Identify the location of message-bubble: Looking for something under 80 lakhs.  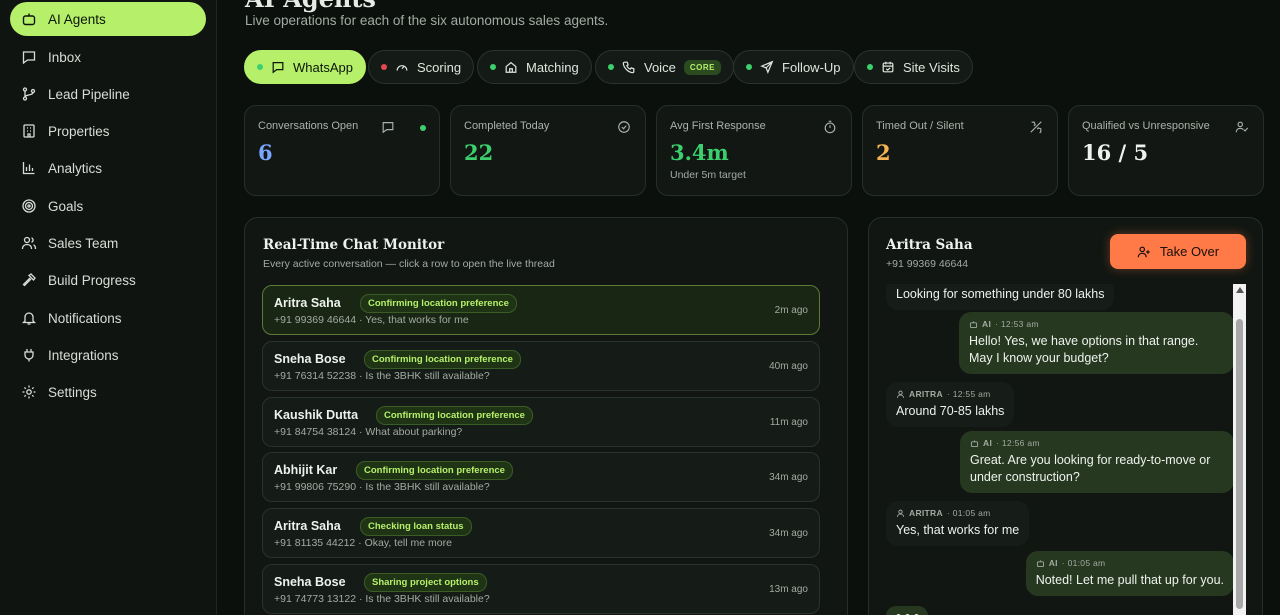
(1000, 297).